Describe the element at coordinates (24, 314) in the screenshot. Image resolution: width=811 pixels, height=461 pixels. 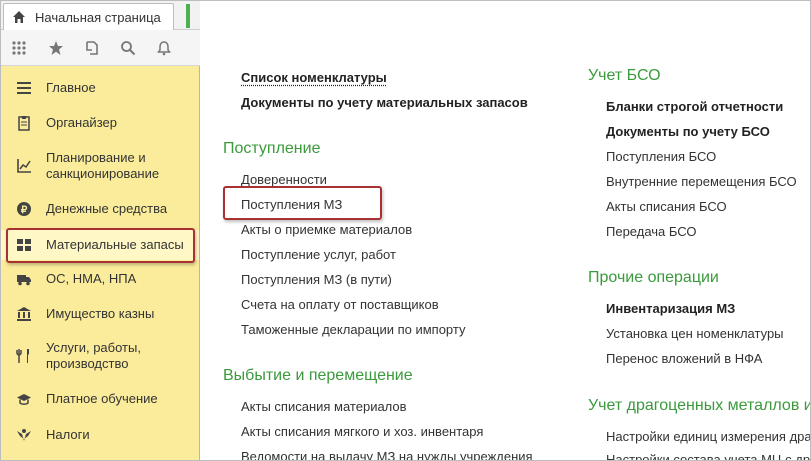
I see `building-icon` at that location.